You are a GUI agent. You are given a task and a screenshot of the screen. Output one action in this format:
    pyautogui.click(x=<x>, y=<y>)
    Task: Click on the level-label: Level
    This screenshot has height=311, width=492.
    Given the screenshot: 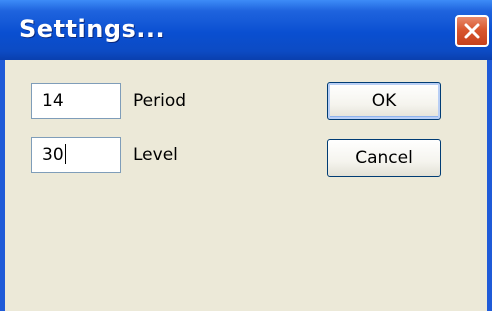 What is the action you would take?
    pyautogui.click(x=155, y=155)
    